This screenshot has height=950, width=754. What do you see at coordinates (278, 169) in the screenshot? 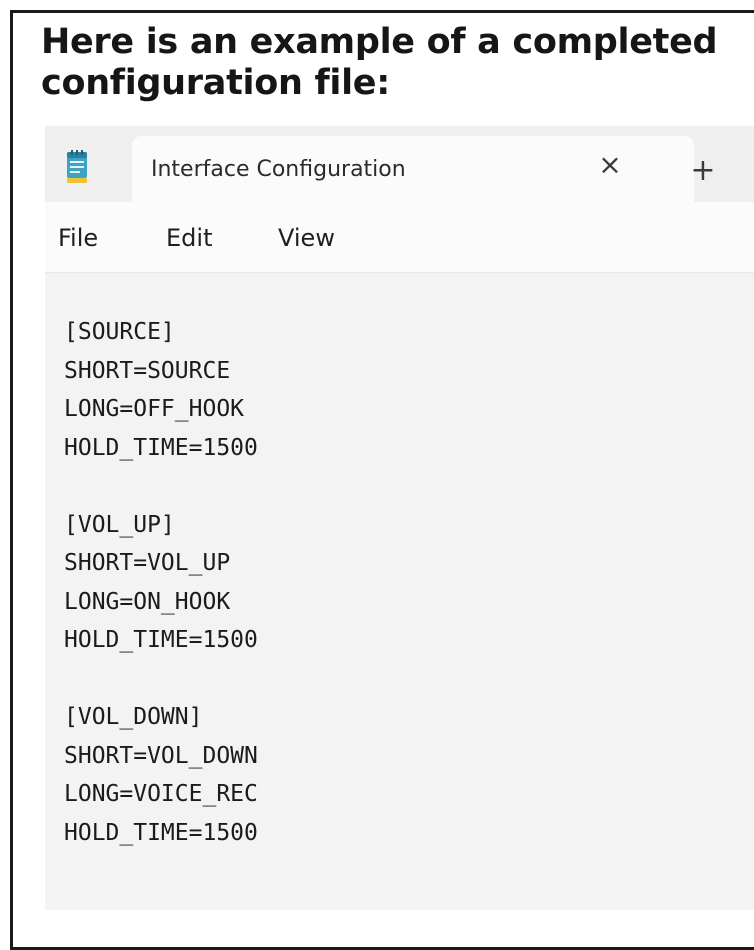
I see `tab-title: Interface Configuration` at bounding box center [278, 169].